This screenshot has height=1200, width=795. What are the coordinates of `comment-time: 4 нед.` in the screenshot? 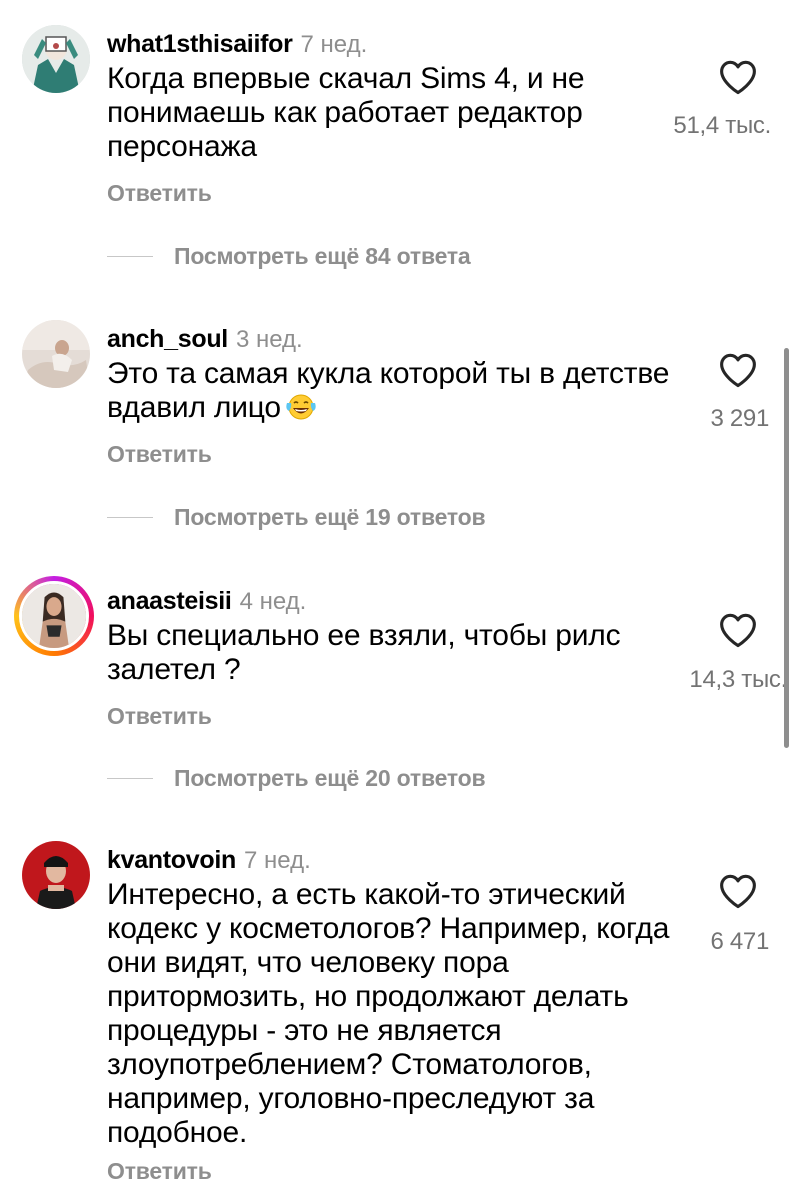 It's located at (273, 601).